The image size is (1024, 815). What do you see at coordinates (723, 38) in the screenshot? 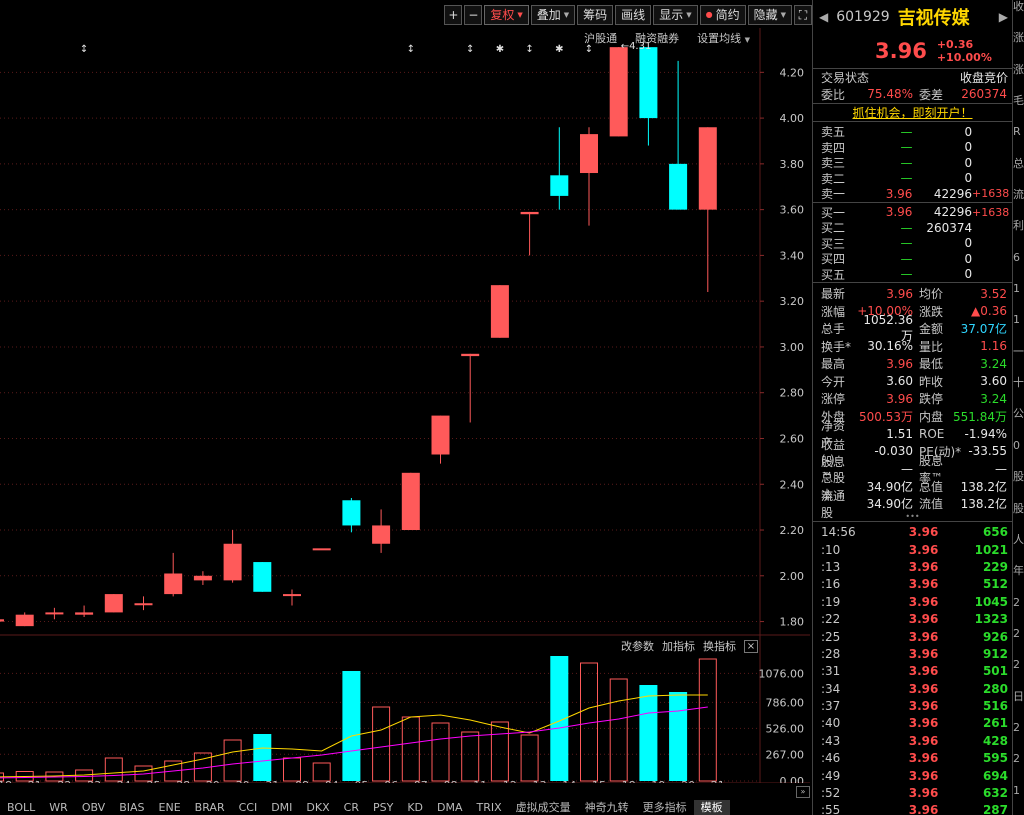
I see `ma-settings-link: 设置均线 ▼` at bounding box center [723, 38].